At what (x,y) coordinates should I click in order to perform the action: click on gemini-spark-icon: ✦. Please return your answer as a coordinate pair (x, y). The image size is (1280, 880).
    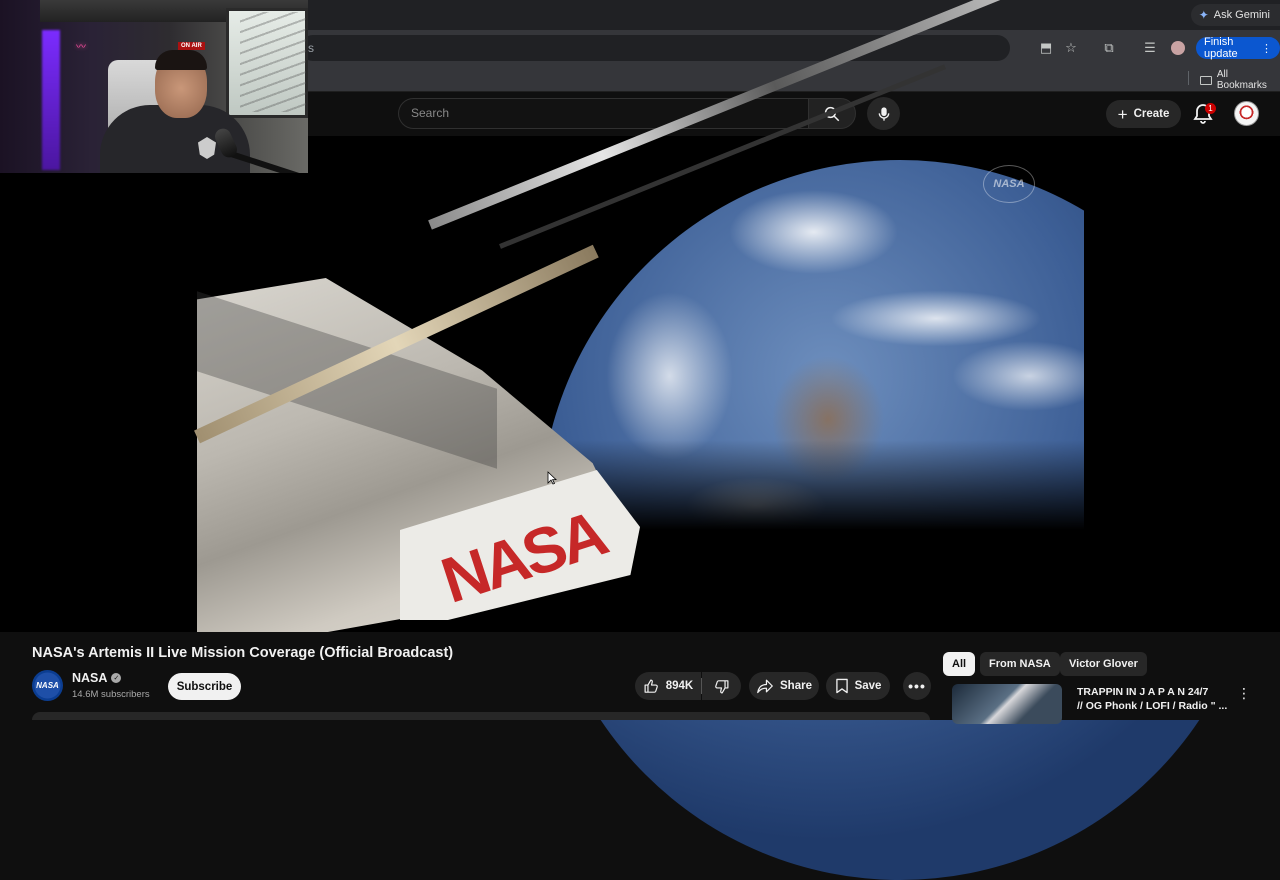
    Looking at the image, I should click on (1203, 15).